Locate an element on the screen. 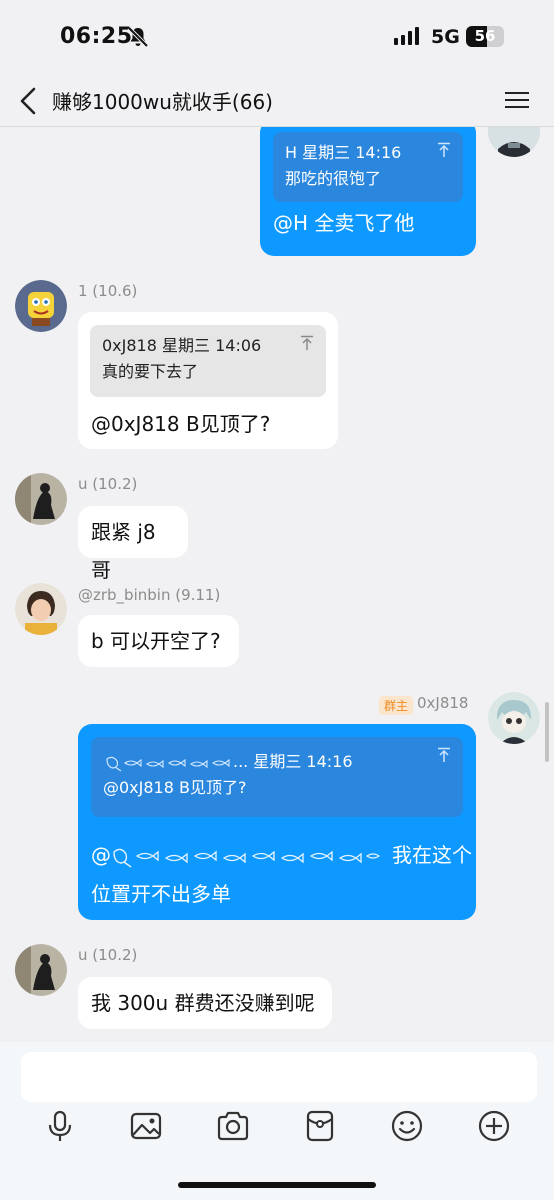 The image size is (554, 1200). status-time: 06:25 is located at coordinates (96, 36).